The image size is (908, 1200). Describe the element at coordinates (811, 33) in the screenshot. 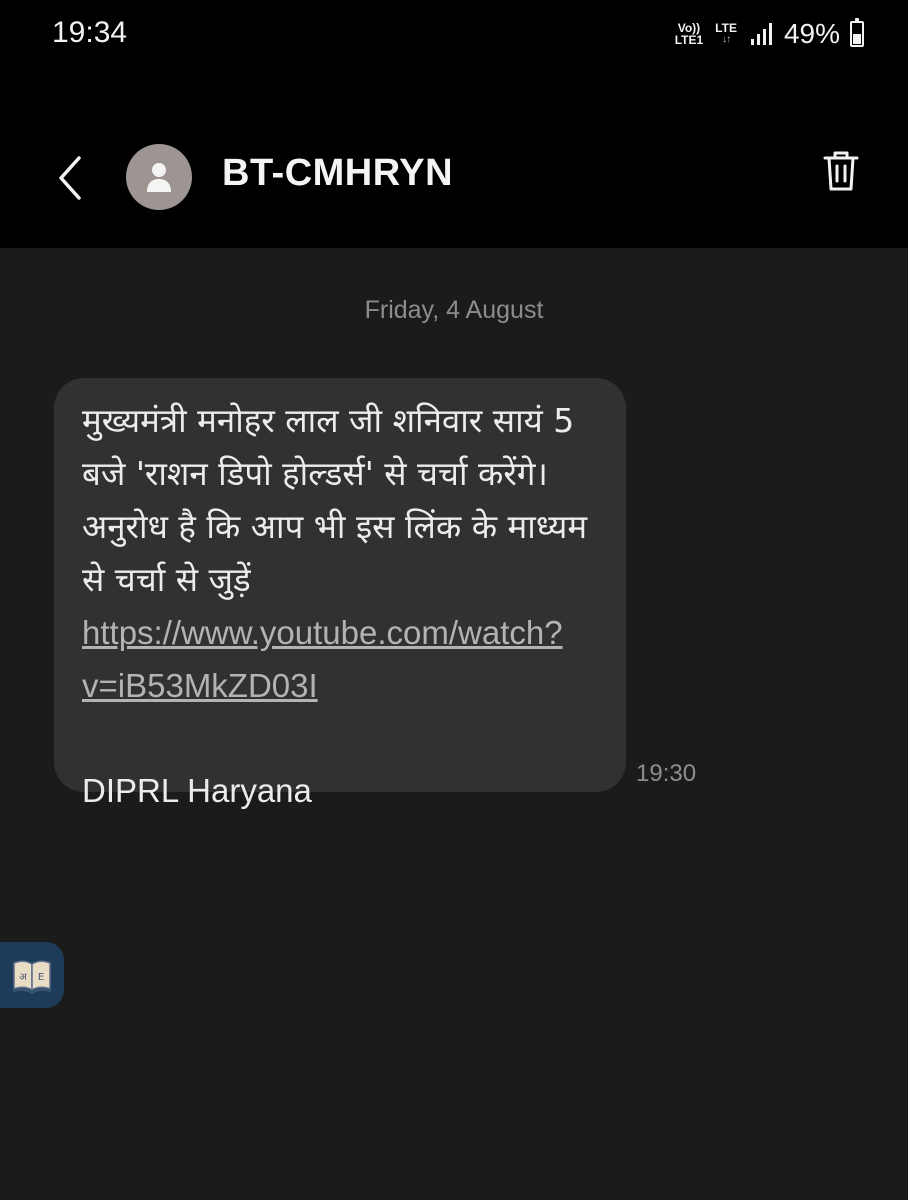

I see `battery-percent: 49%` at that location.